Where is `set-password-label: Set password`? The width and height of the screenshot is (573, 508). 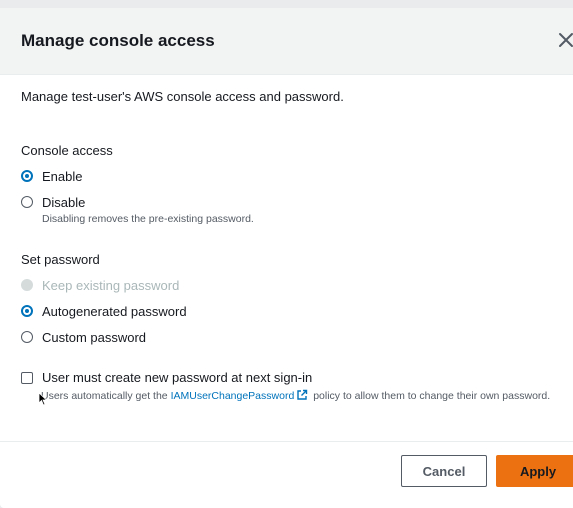 set-password-label: Set password is located at coordinates (60, 259).